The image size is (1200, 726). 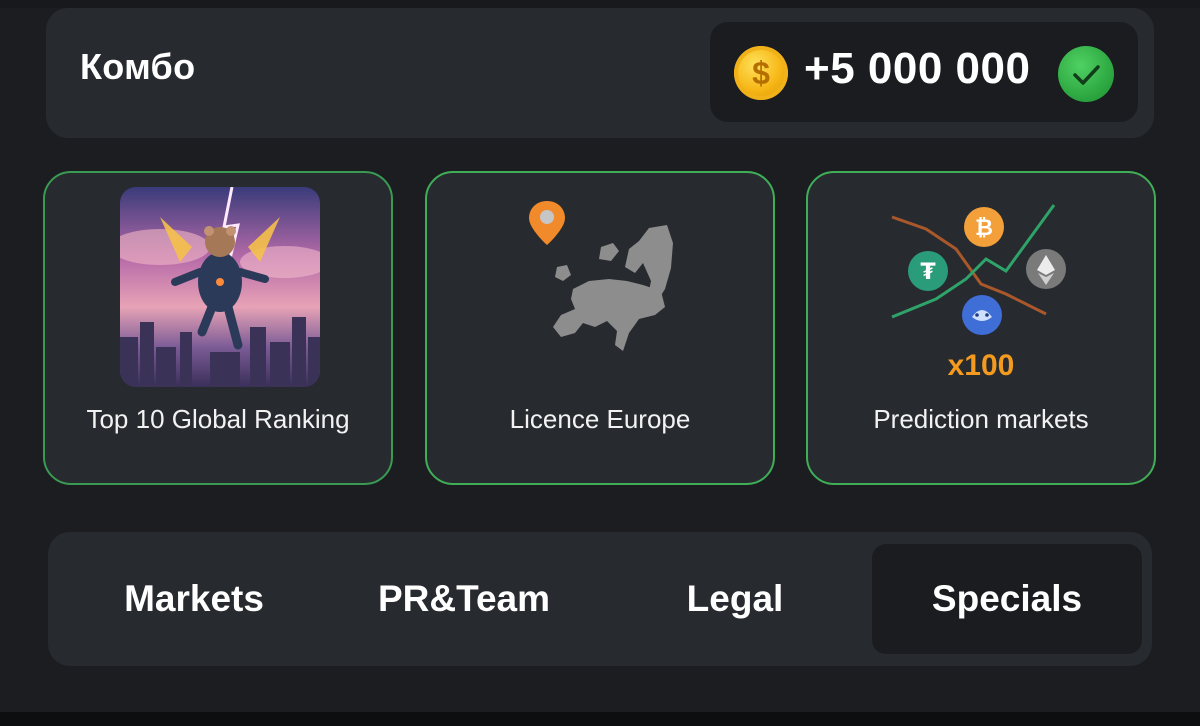 I want to click on multiplier-label: x100, so click(x=981, y=365).